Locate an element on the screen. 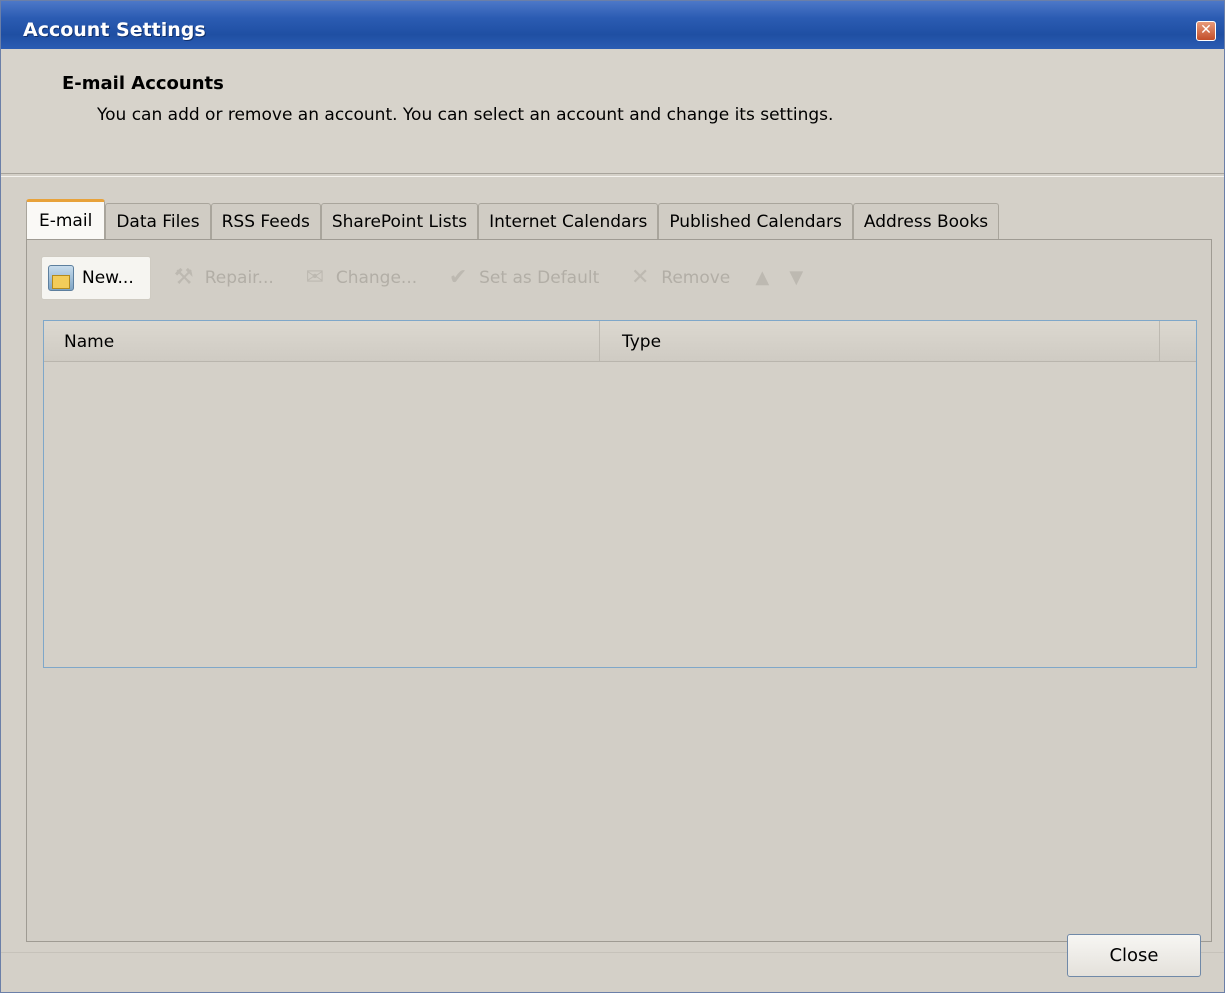  remove-label: Remove is located at coordinates (696, 278).